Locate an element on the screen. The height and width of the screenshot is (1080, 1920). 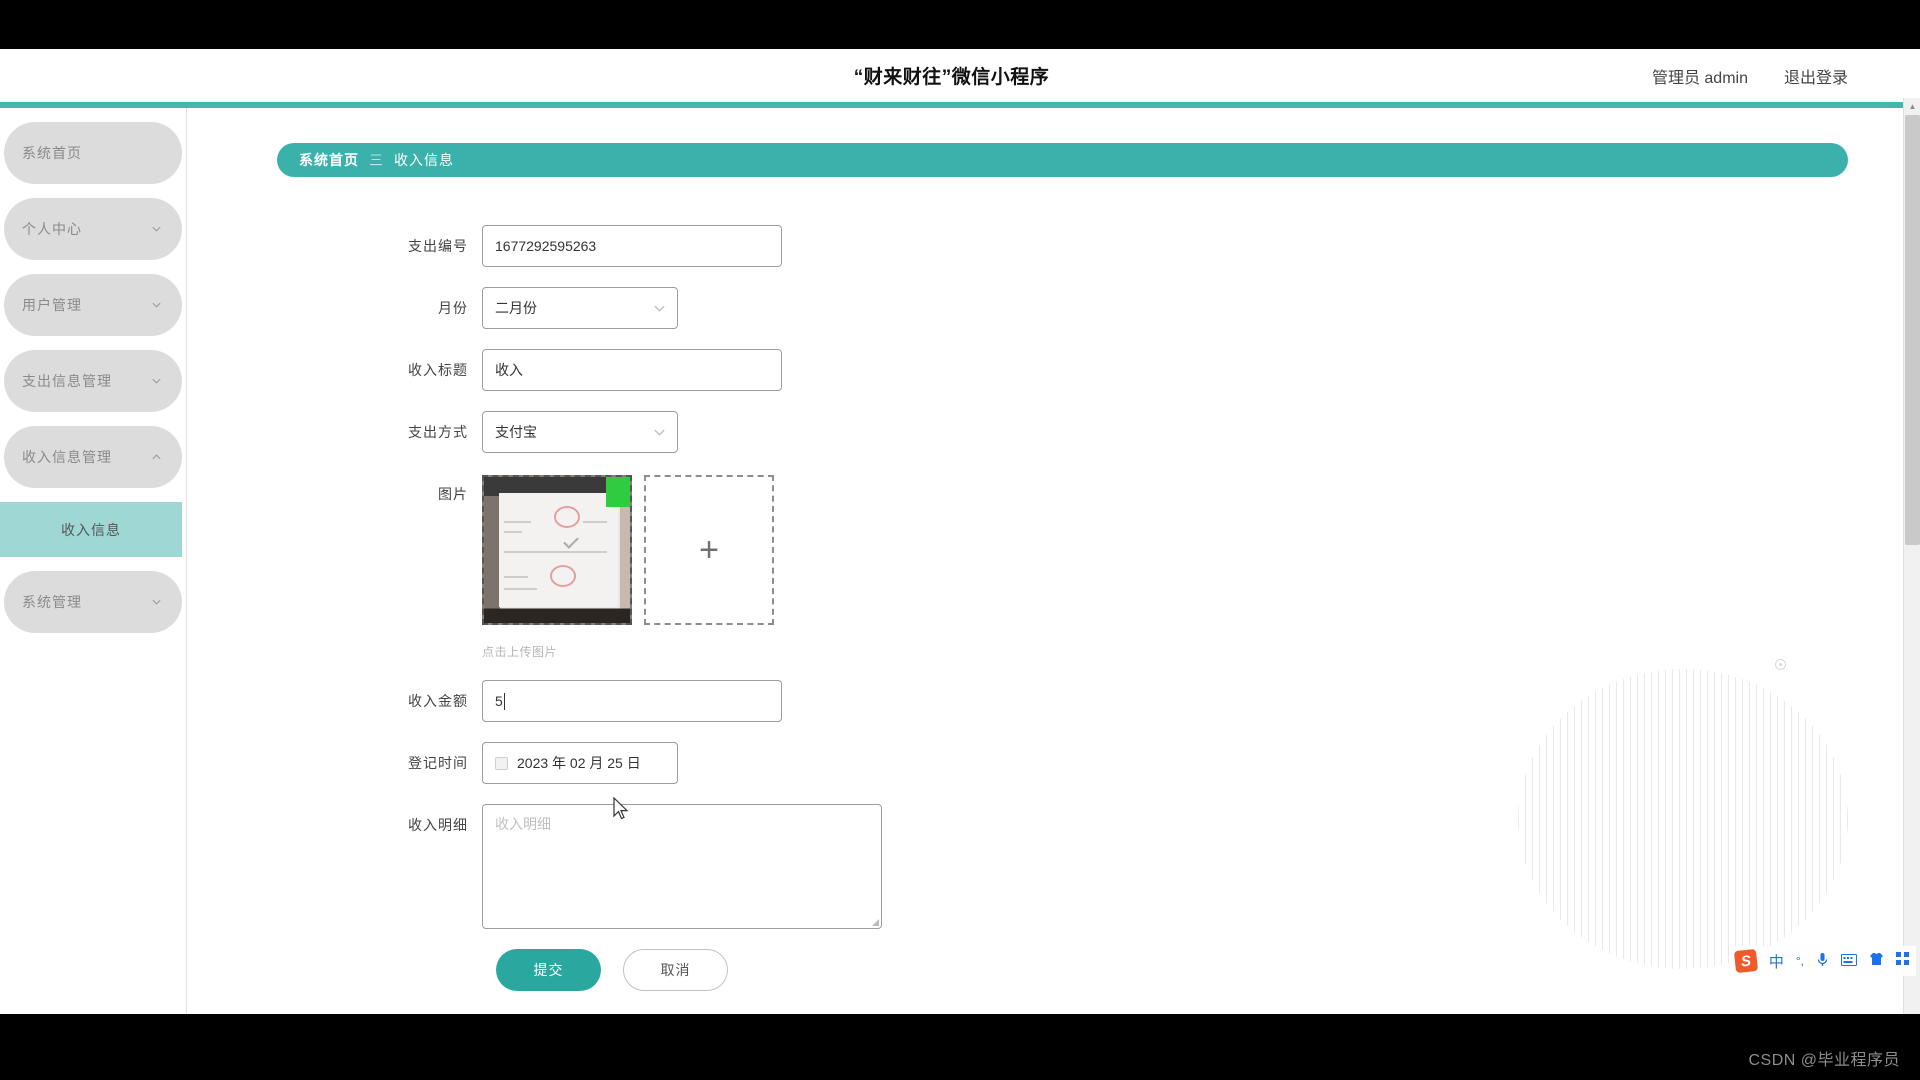
income-title-input: 收入 is located at coordinates (632, 370).